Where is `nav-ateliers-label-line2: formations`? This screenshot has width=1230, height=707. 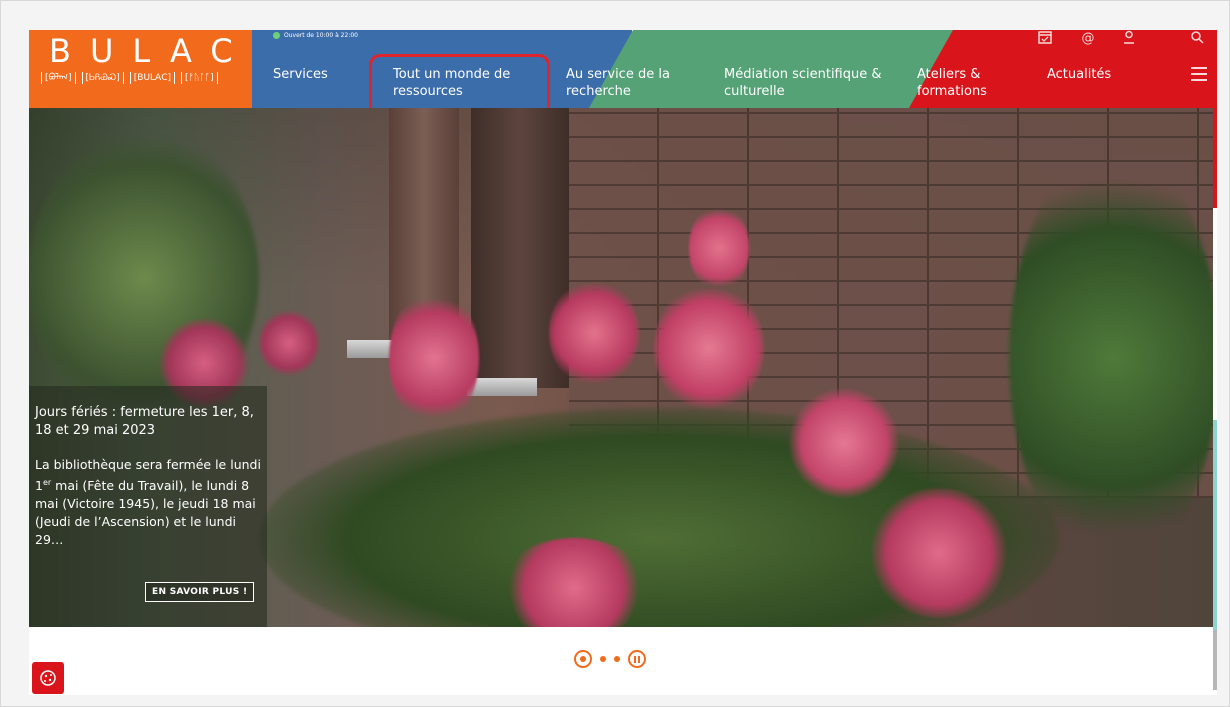
nav-ateliers-label-line2: formations is located at coordinates (952, 91).